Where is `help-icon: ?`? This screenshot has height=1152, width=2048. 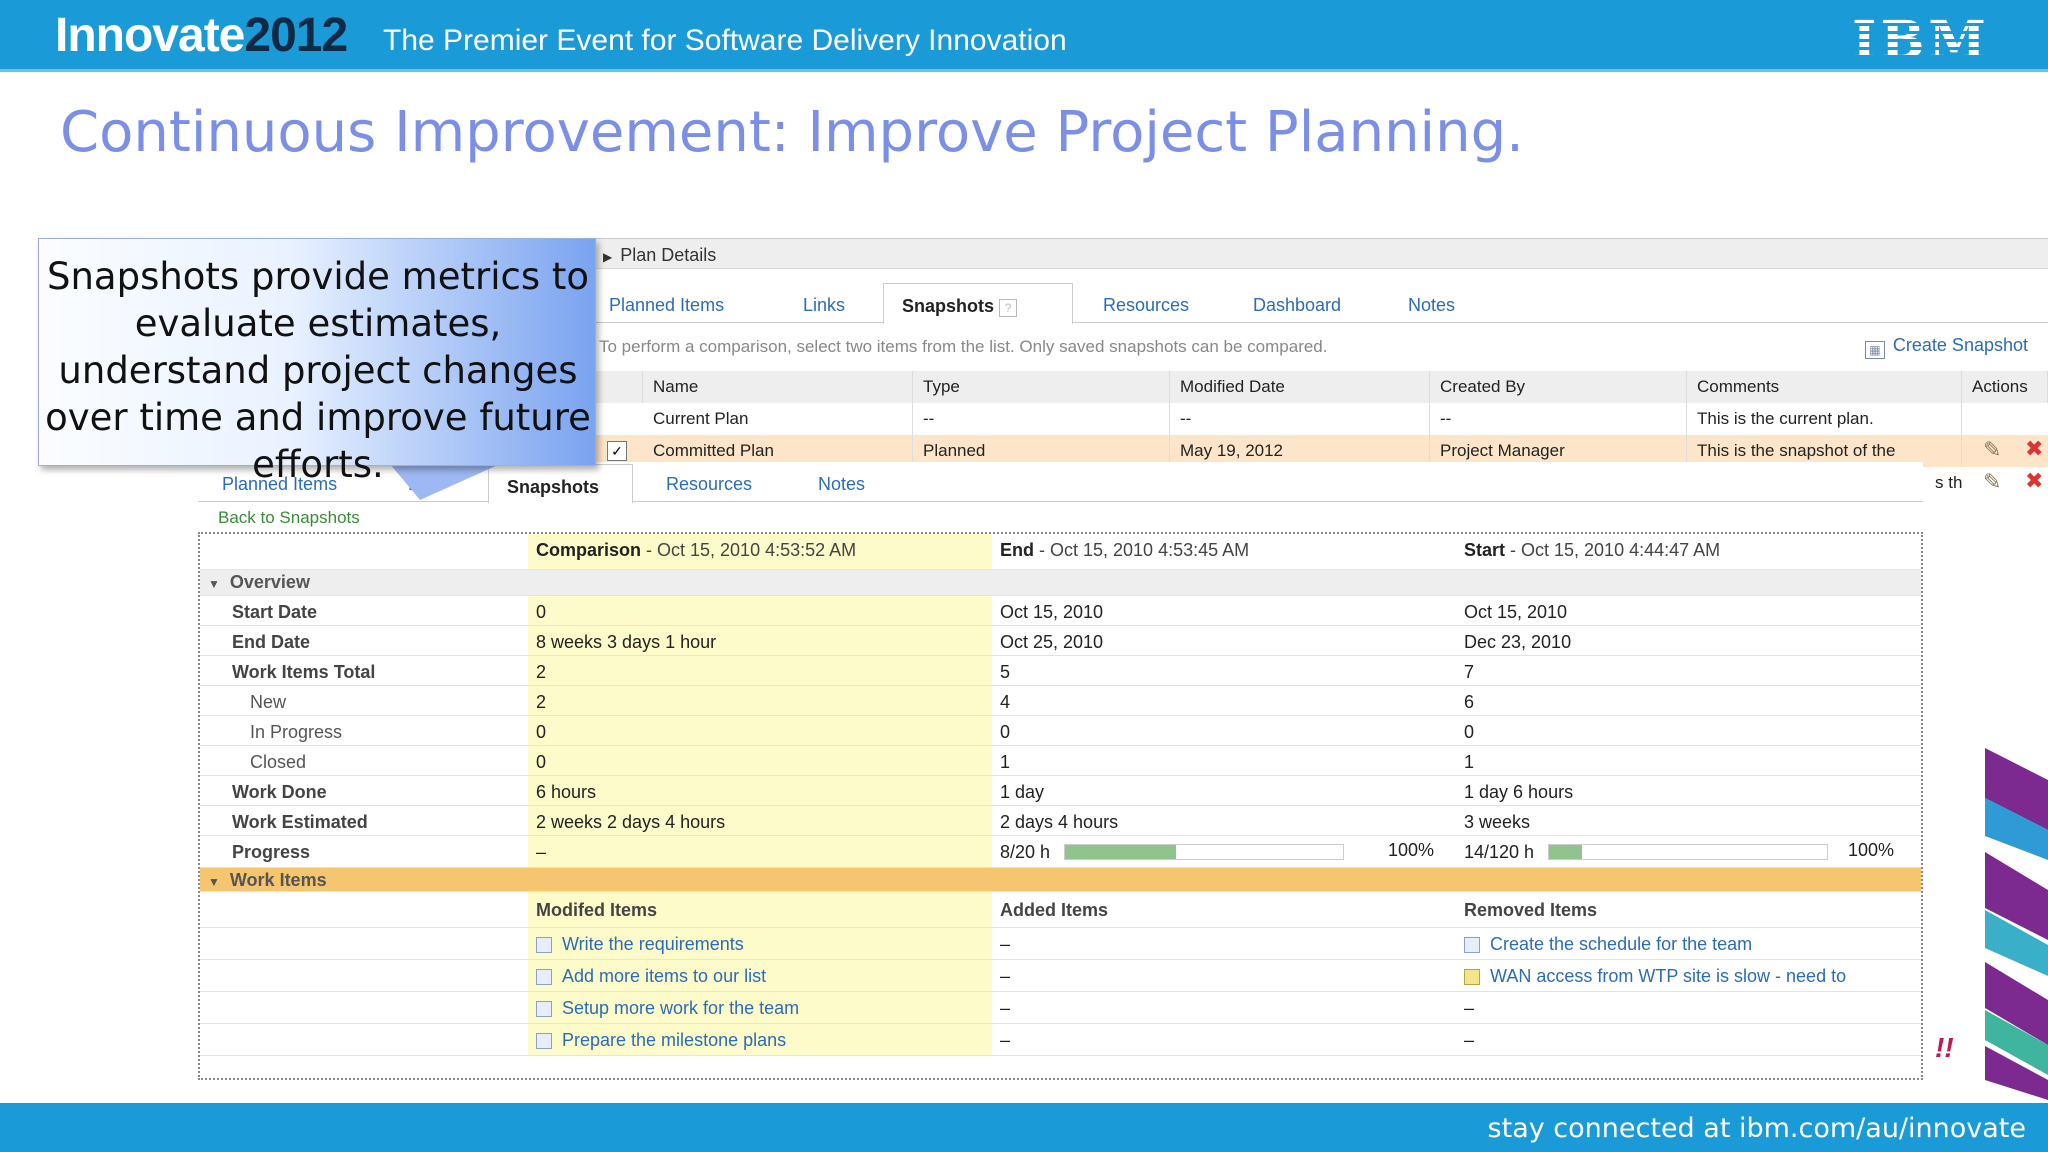 help-icon: ? is located at coordinates (1008, 308).